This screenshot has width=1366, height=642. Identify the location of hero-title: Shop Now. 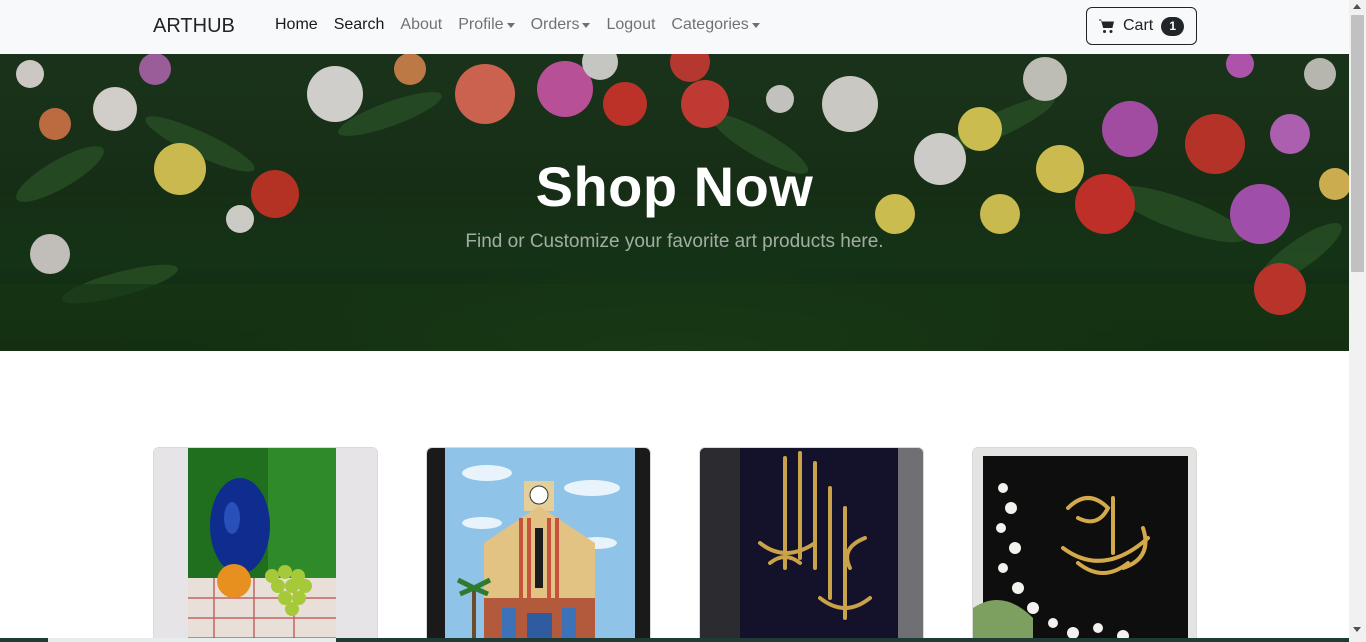
(674, 186).